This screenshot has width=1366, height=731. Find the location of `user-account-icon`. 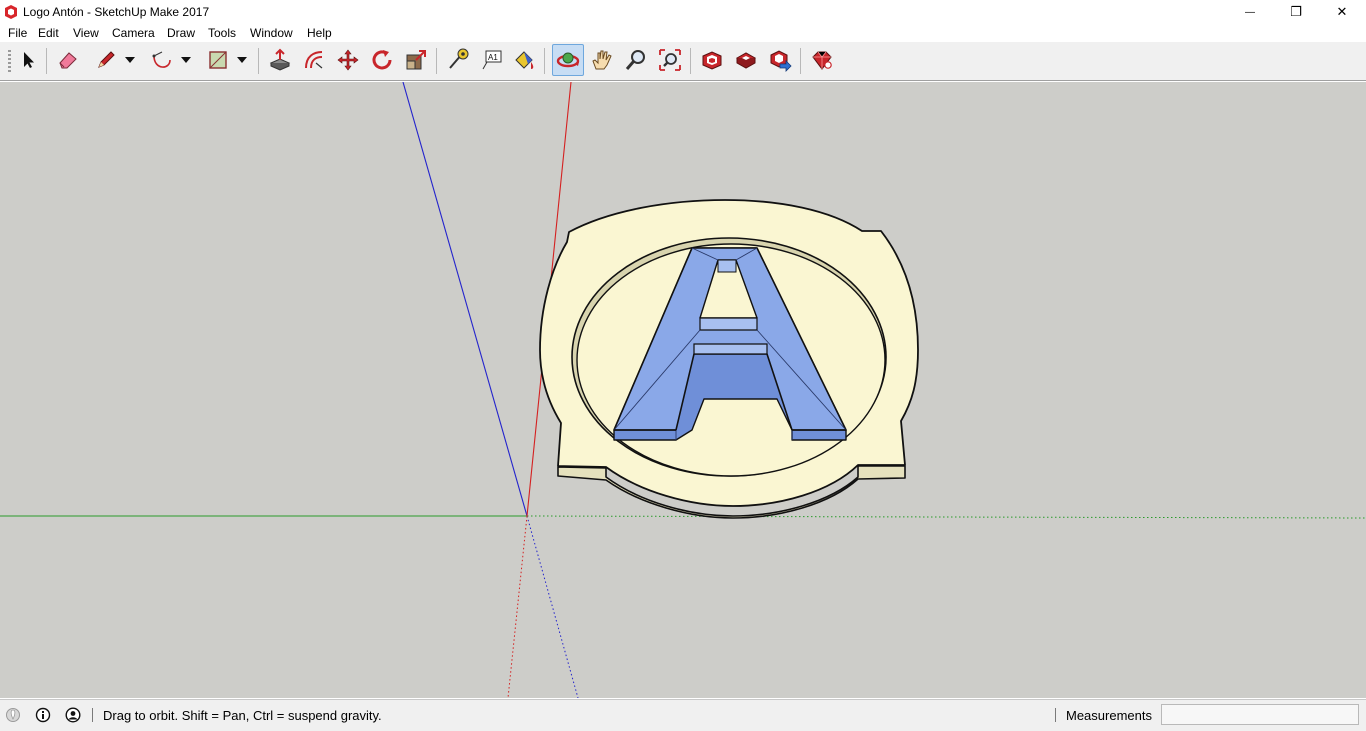

user-account-icon is located at coordinates (73, 715).